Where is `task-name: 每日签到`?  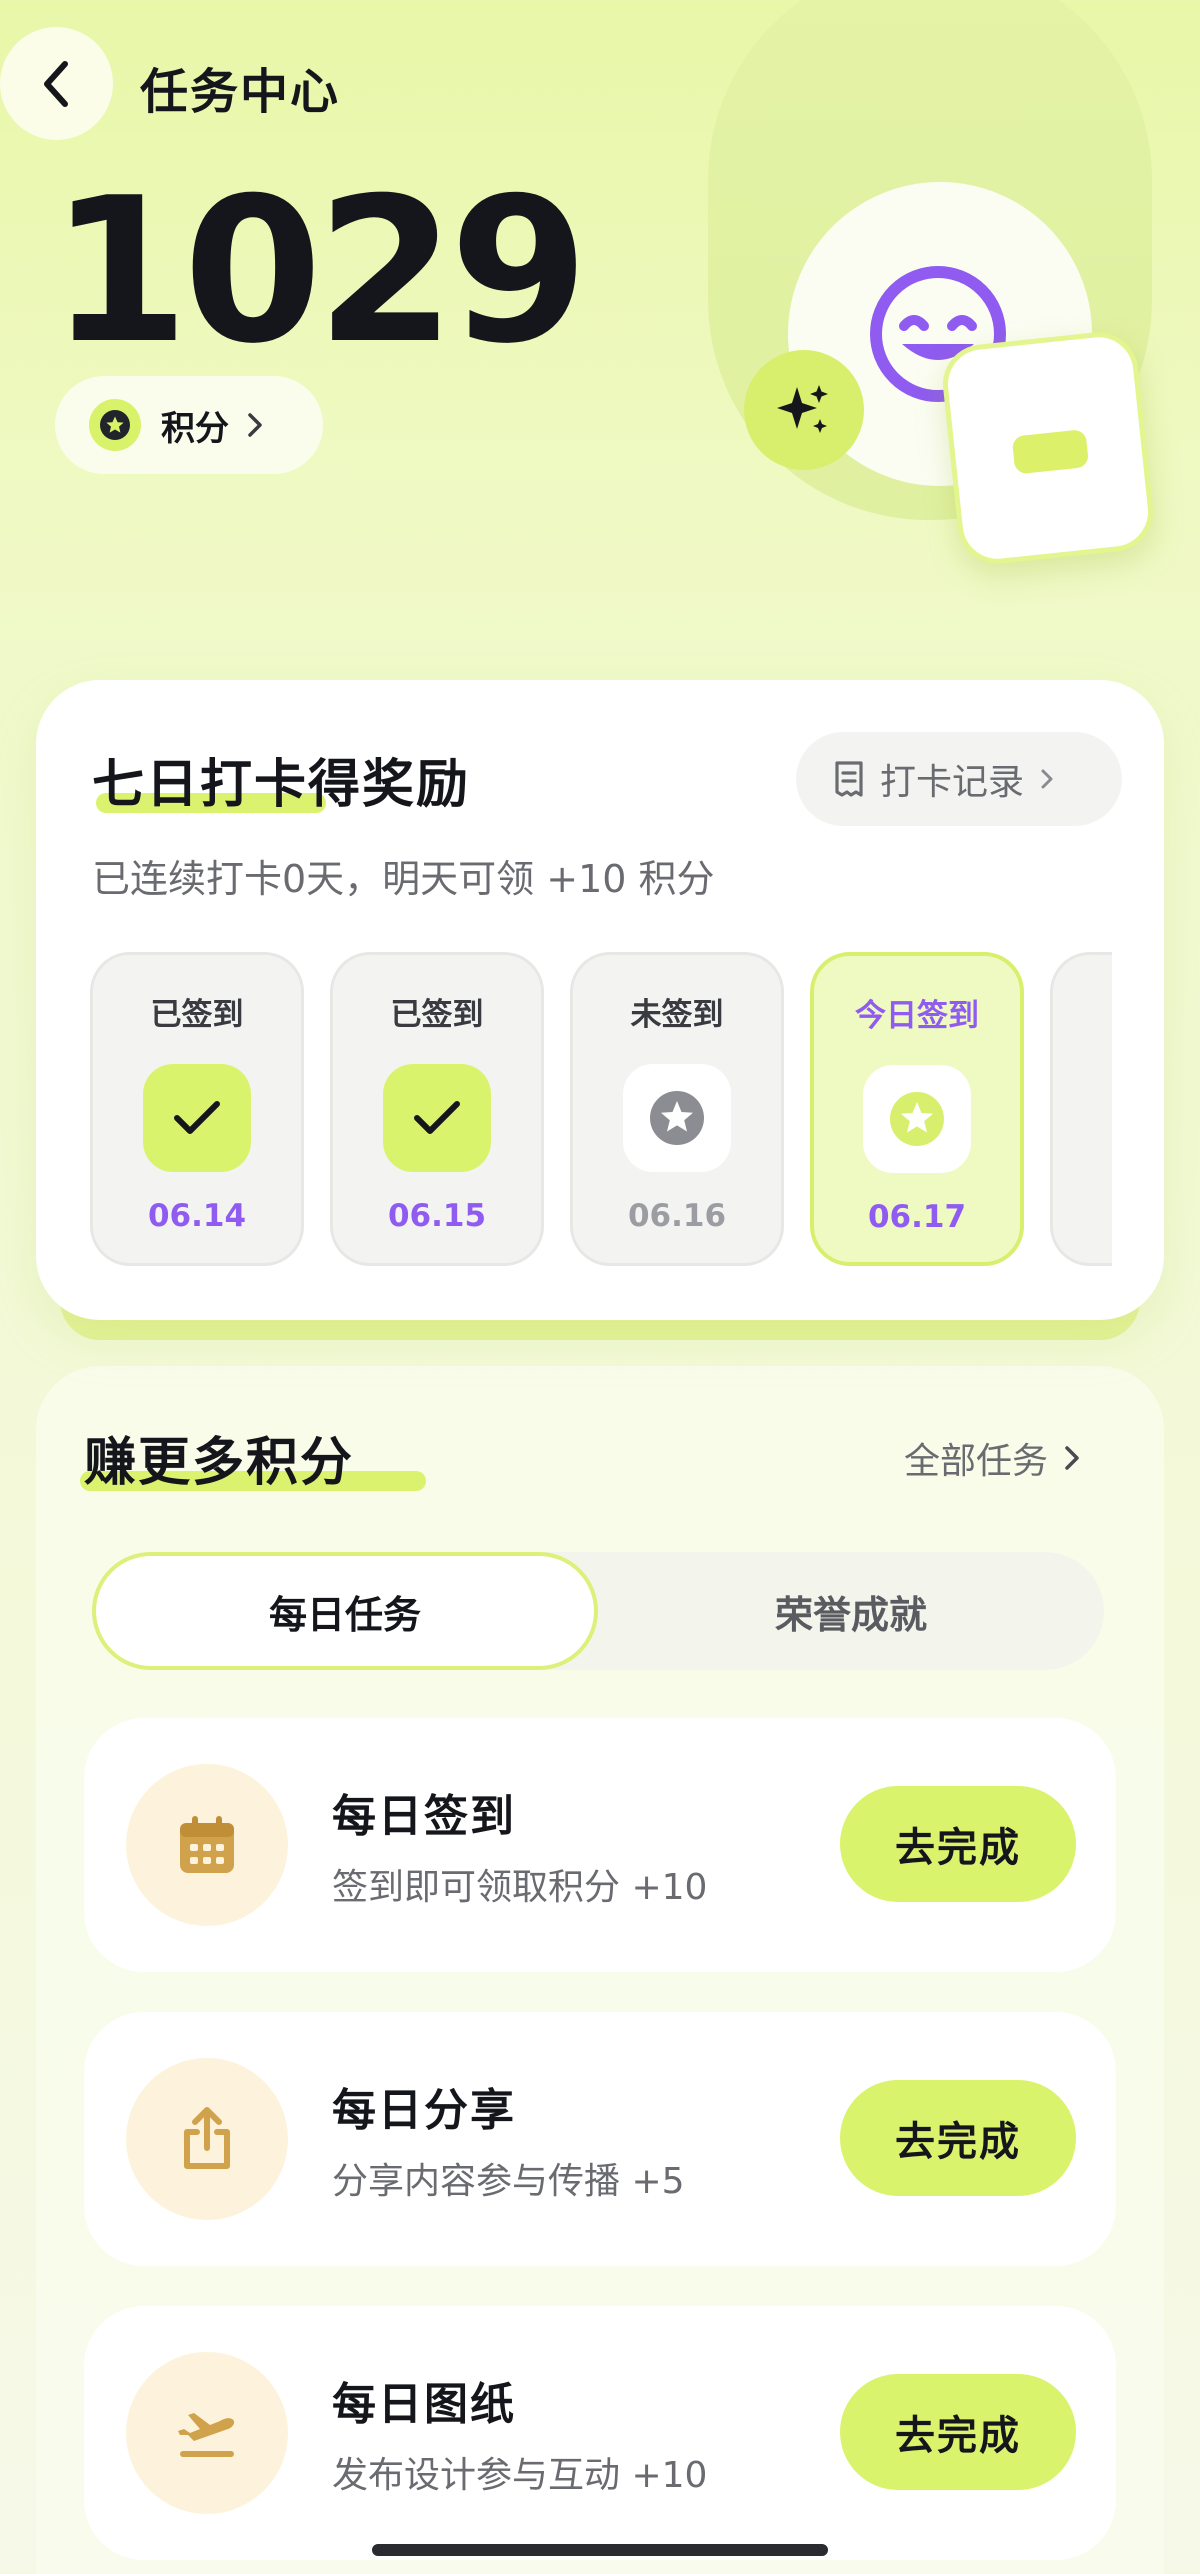
task-name: 每日签到 is located at coordinates (424, 1816).